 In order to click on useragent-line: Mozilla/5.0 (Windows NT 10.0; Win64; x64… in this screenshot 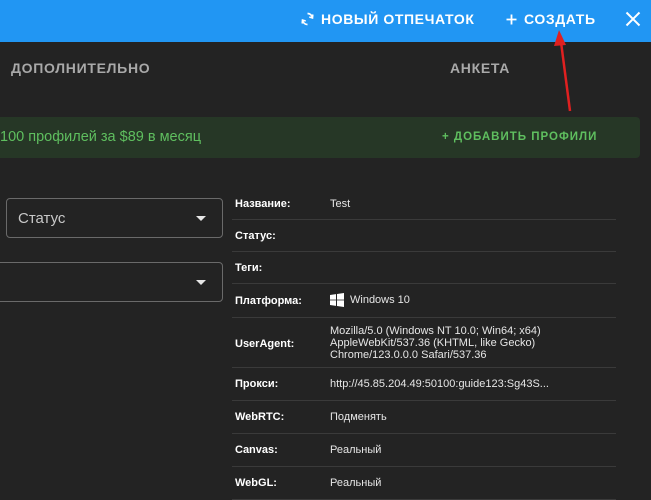, I will do `click(435, 331)`.